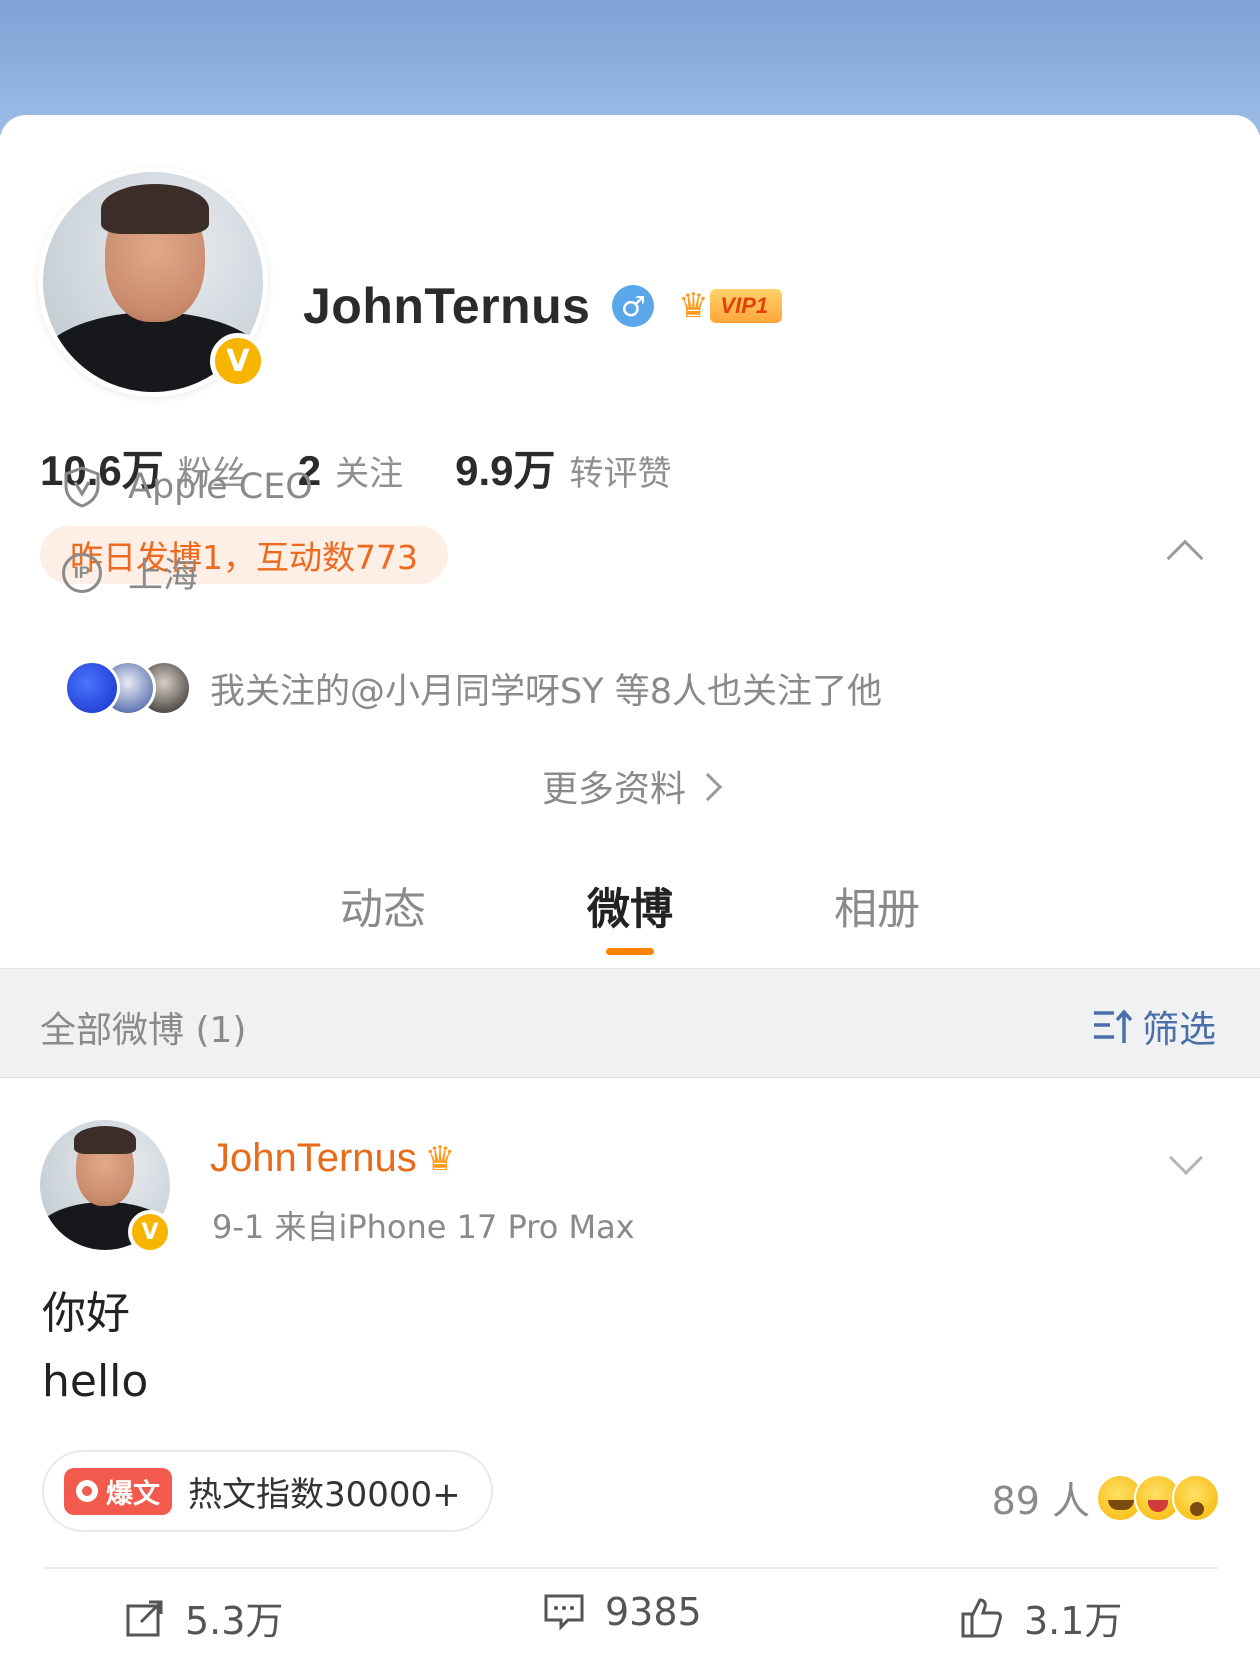  I want to click on repost-count: 5.3万, so click(234, 1621).